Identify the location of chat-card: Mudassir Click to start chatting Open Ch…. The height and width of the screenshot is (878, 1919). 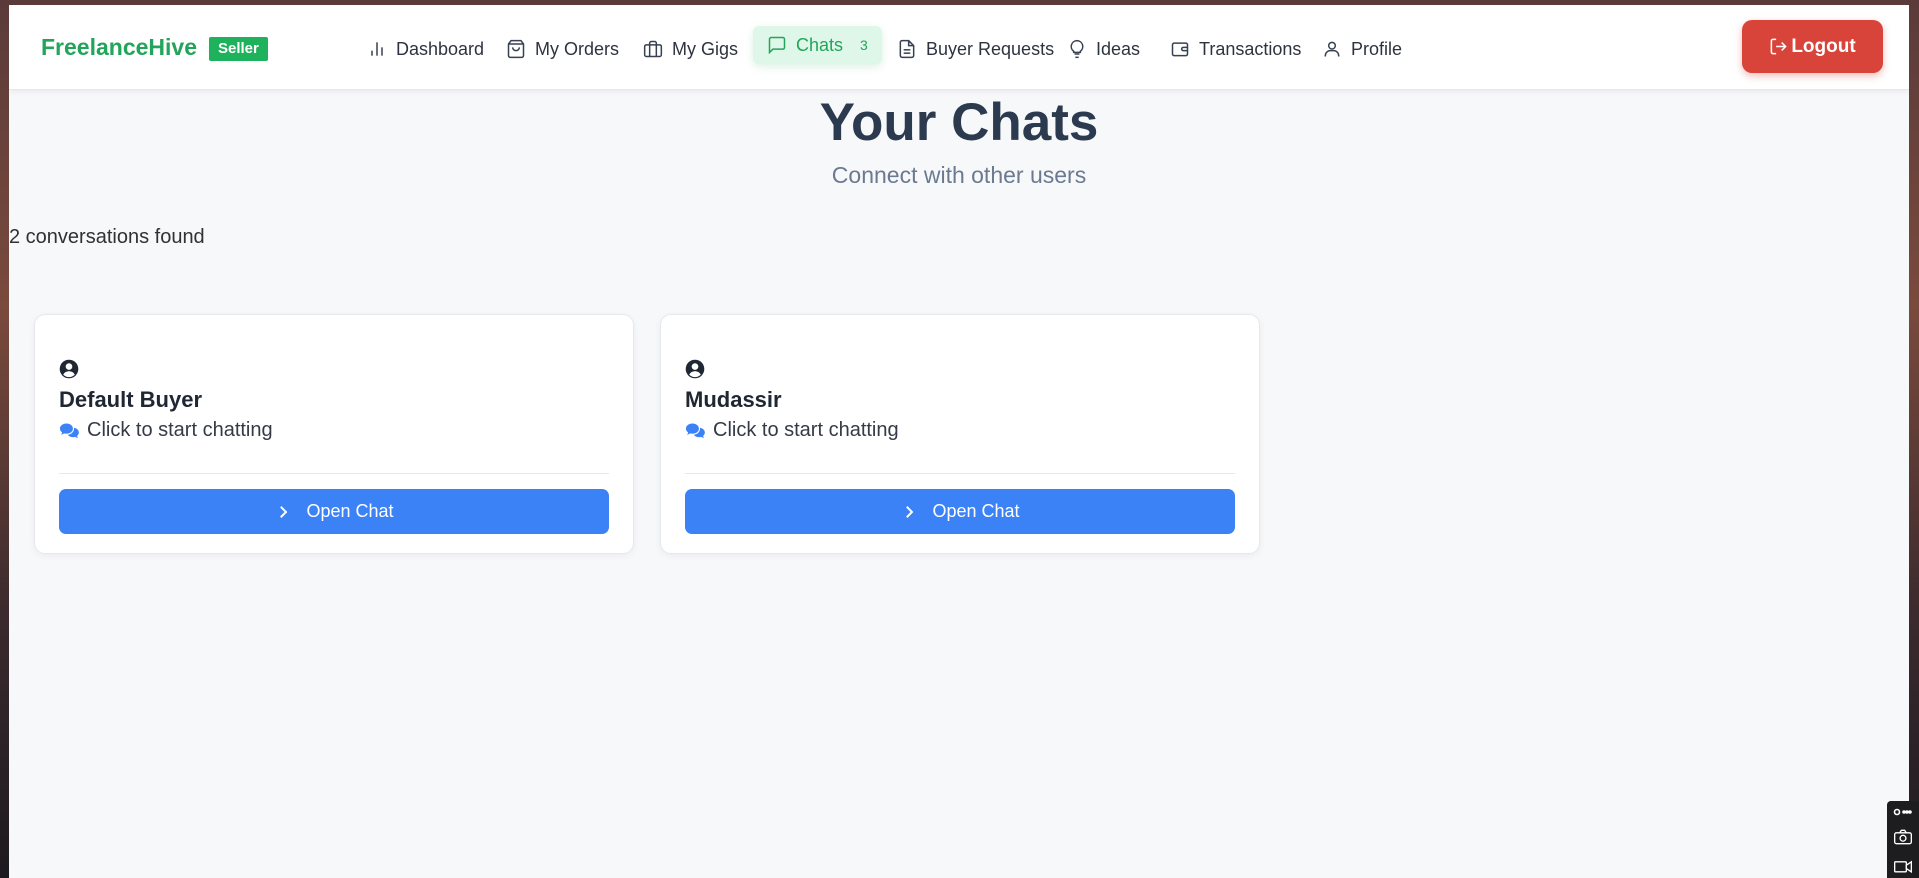
(960, 434).